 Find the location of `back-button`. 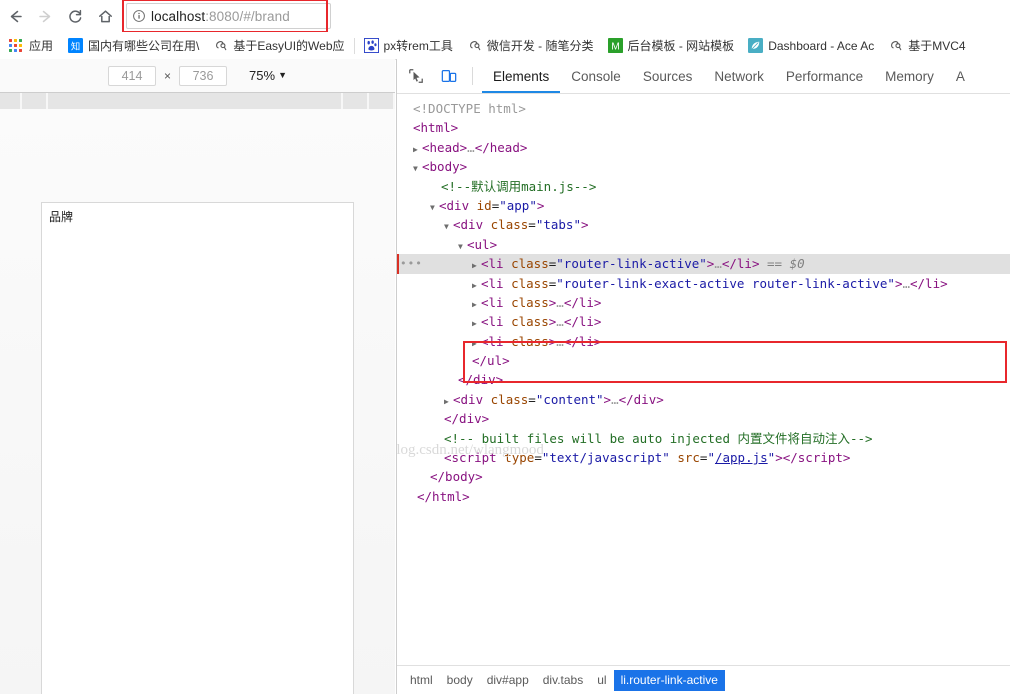

back-button is located at coordinates (15, 16).